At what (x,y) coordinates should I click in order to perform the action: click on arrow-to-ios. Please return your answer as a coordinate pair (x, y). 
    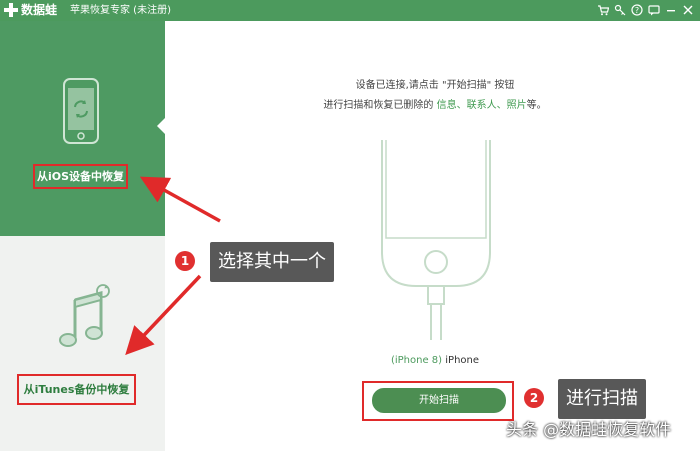
    Looking at the image, I should click on (180, 199).